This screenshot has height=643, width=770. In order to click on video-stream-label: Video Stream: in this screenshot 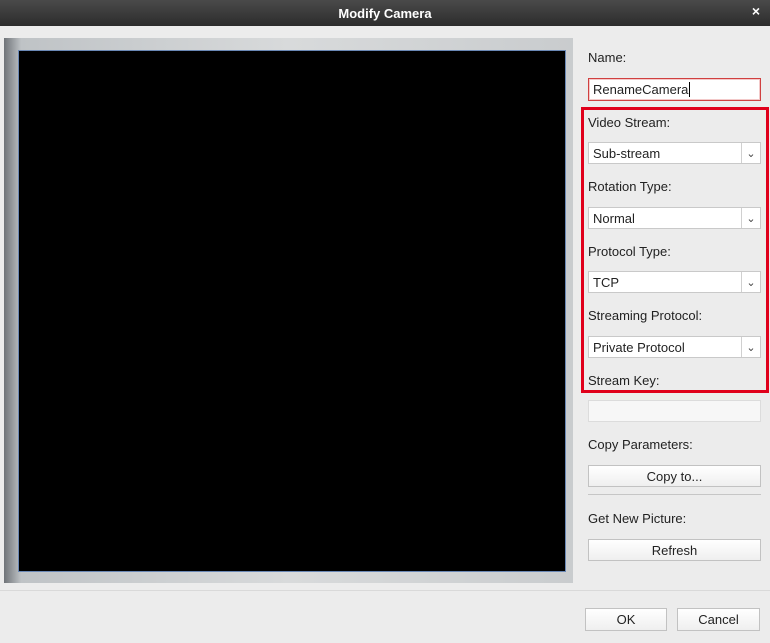, I will do `click(629, 122)`.